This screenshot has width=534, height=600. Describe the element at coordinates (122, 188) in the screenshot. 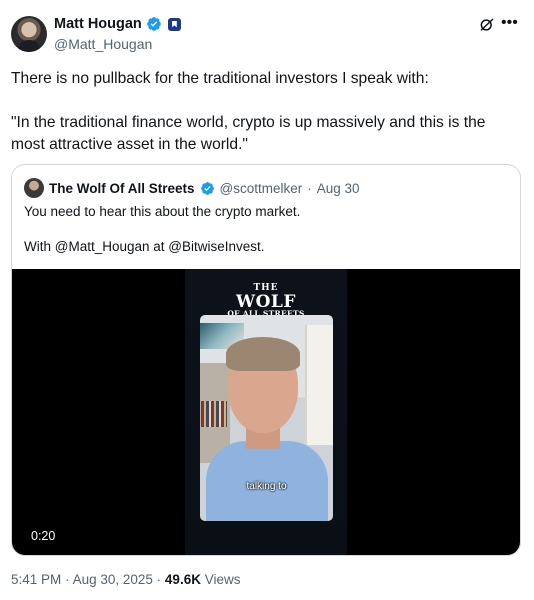

I see `quote-display-name: The Wolf Of All Streets` at that location.